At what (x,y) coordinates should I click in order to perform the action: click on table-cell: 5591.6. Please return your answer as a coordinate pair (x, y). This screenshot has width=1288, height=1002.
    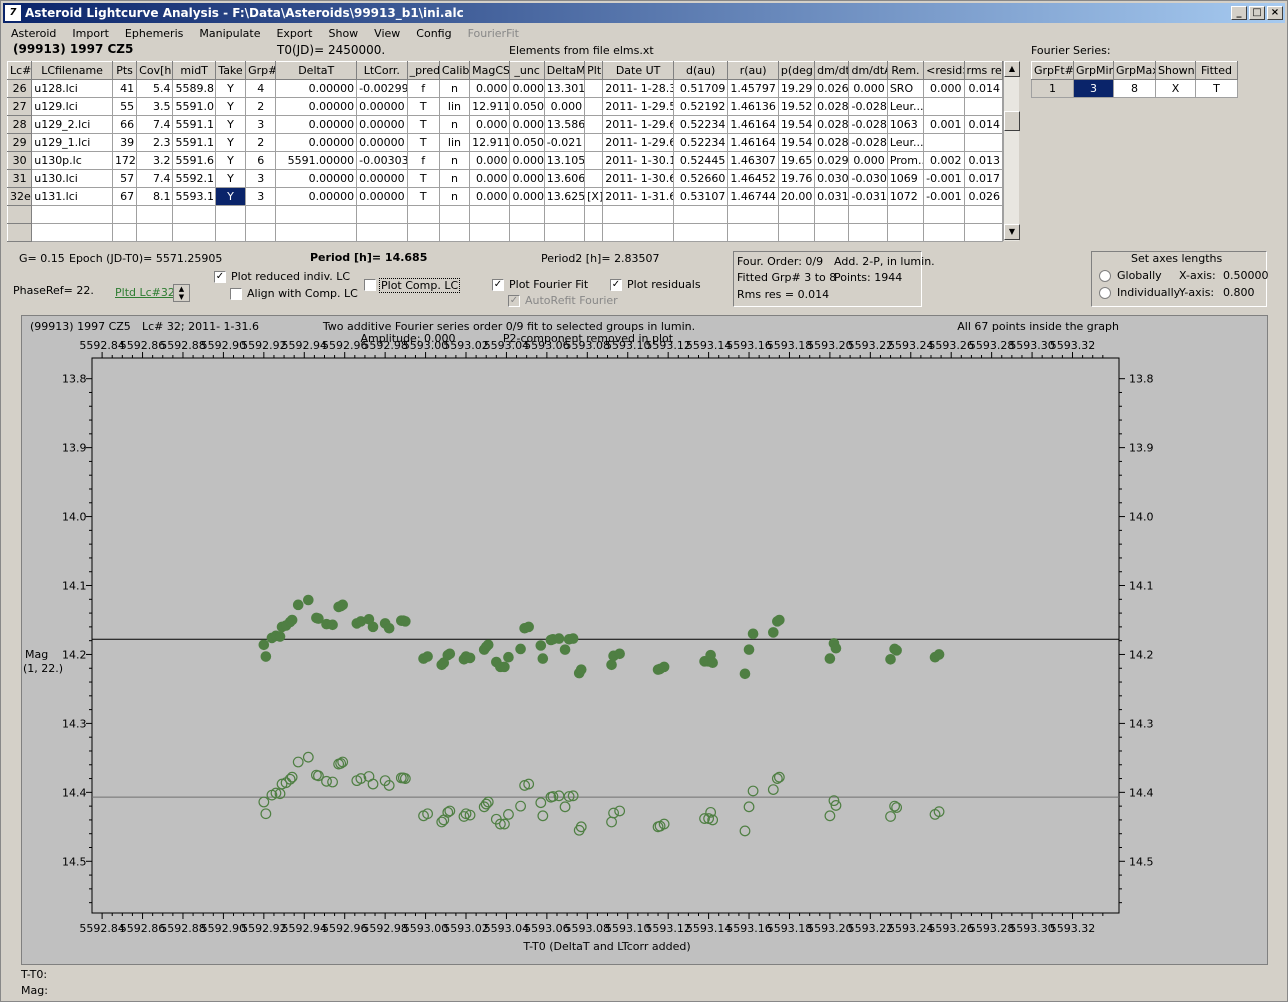
    Looking at the image, I should click on (194, 160).